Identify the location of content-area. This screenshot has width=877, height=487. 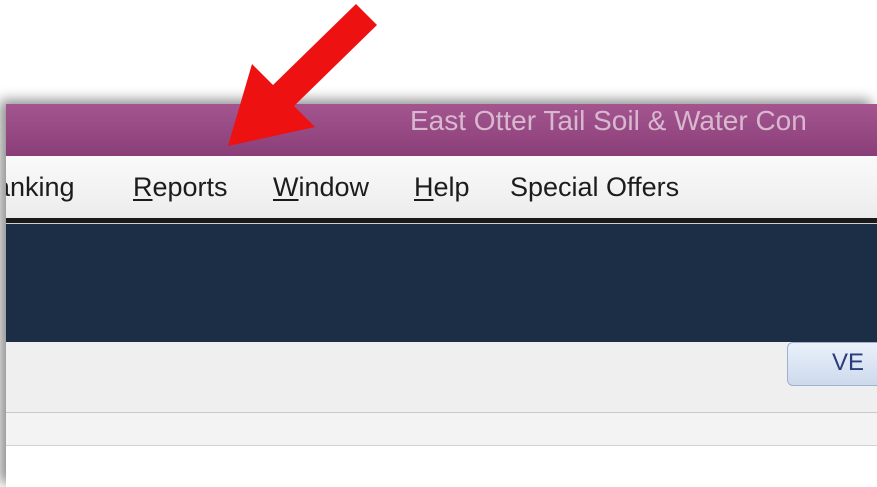
(441, 466).